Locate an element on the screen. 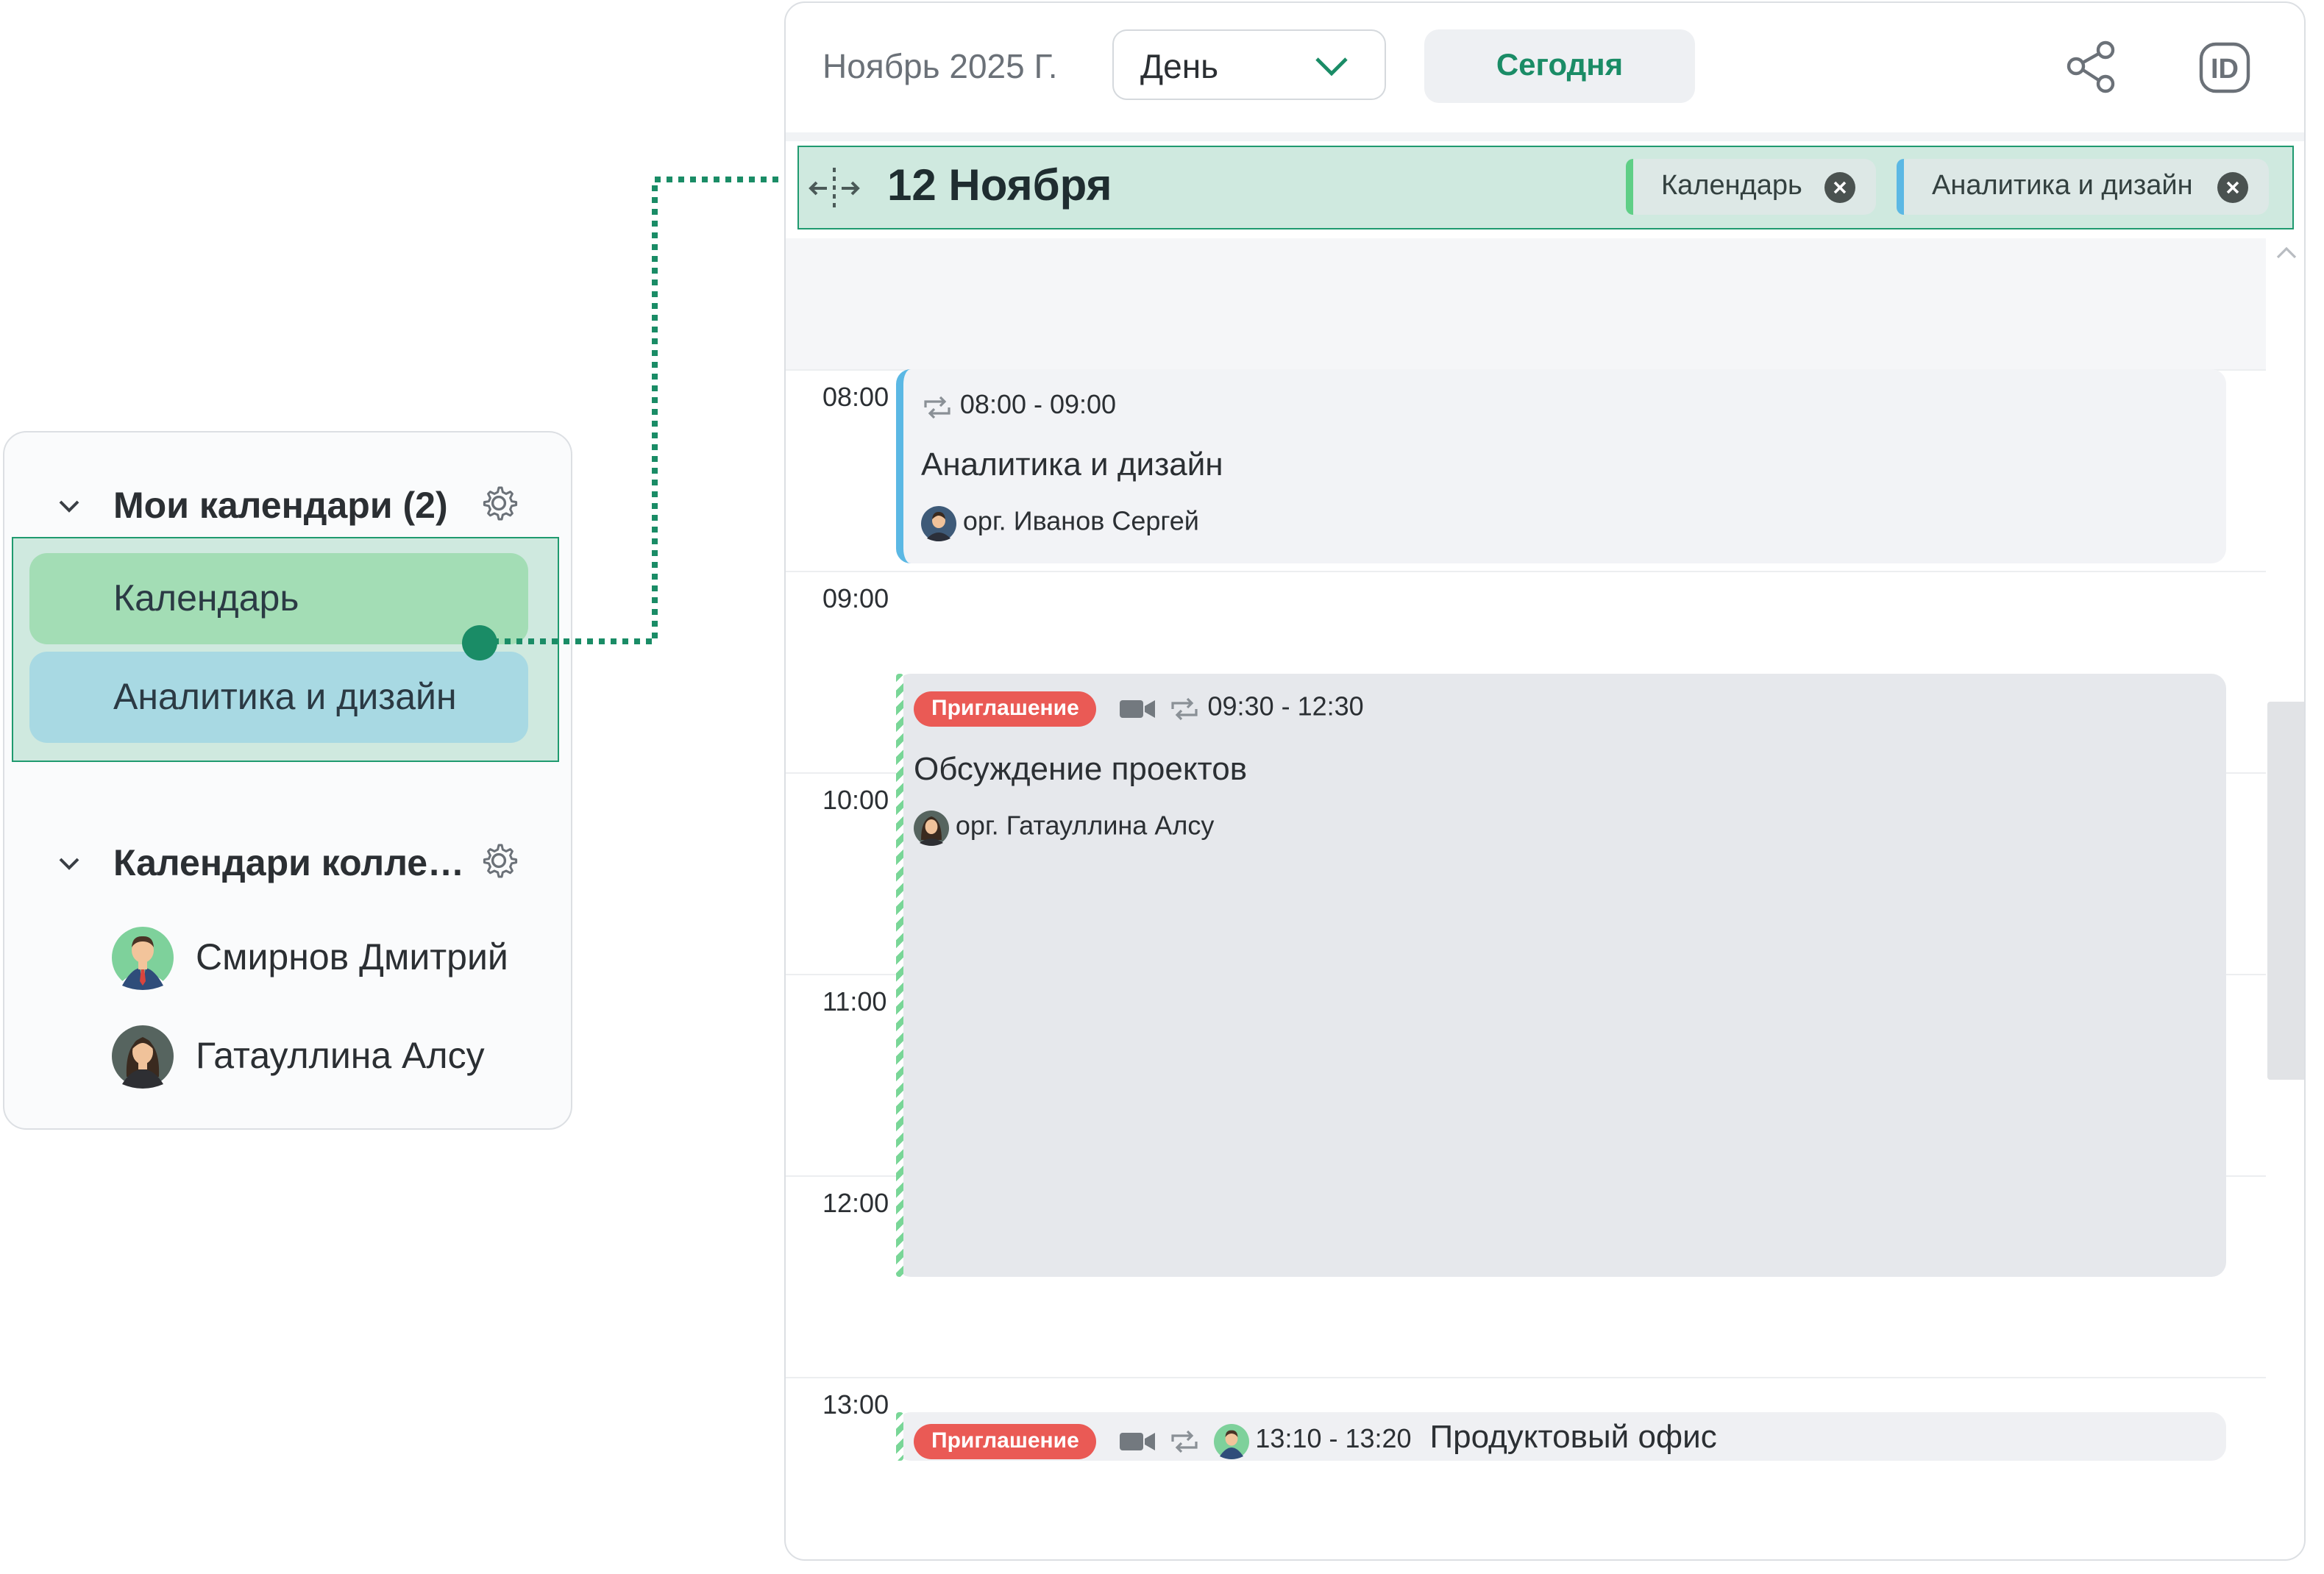 This screenshot has width=2324, height=1574. share-icon is located at coordinates (2092, 67).